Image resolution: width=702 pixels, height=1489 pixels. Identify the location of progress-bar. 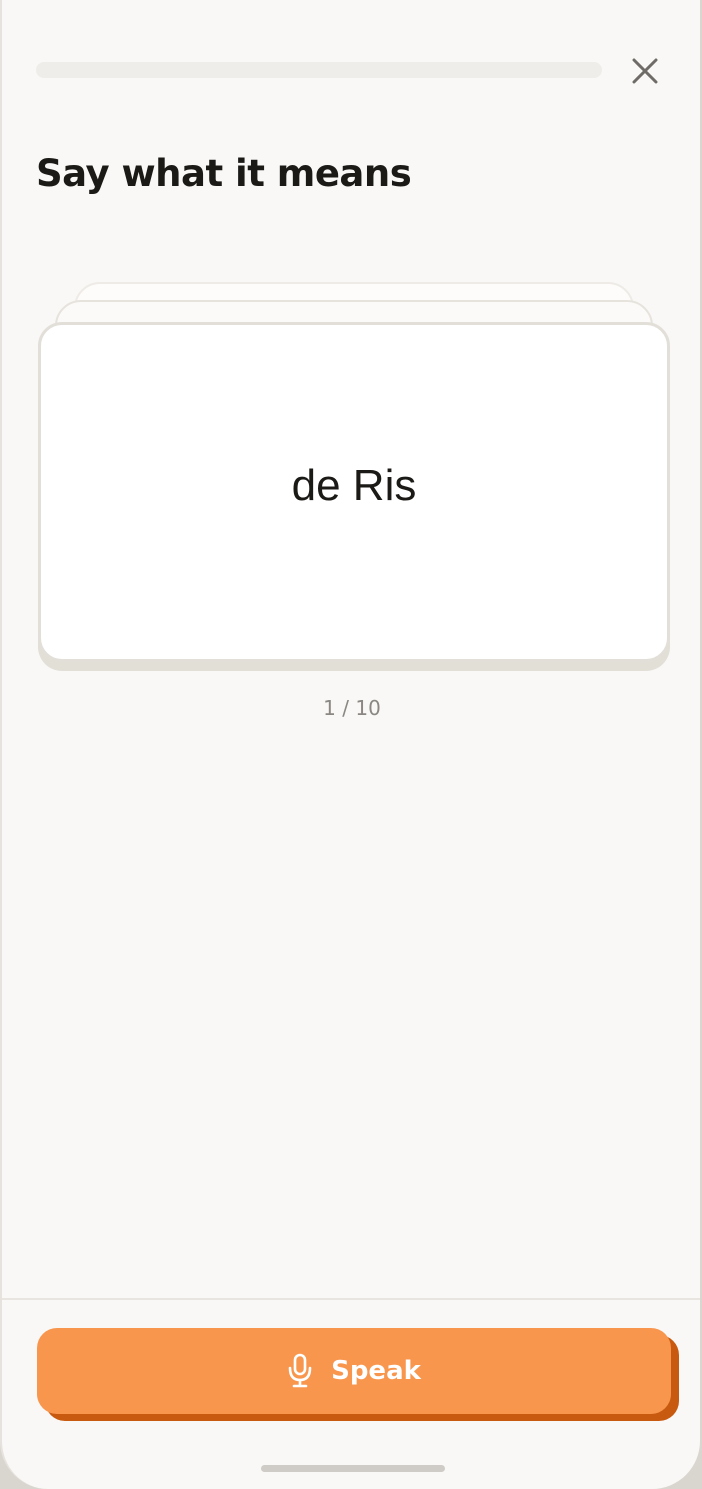
(319, 70).